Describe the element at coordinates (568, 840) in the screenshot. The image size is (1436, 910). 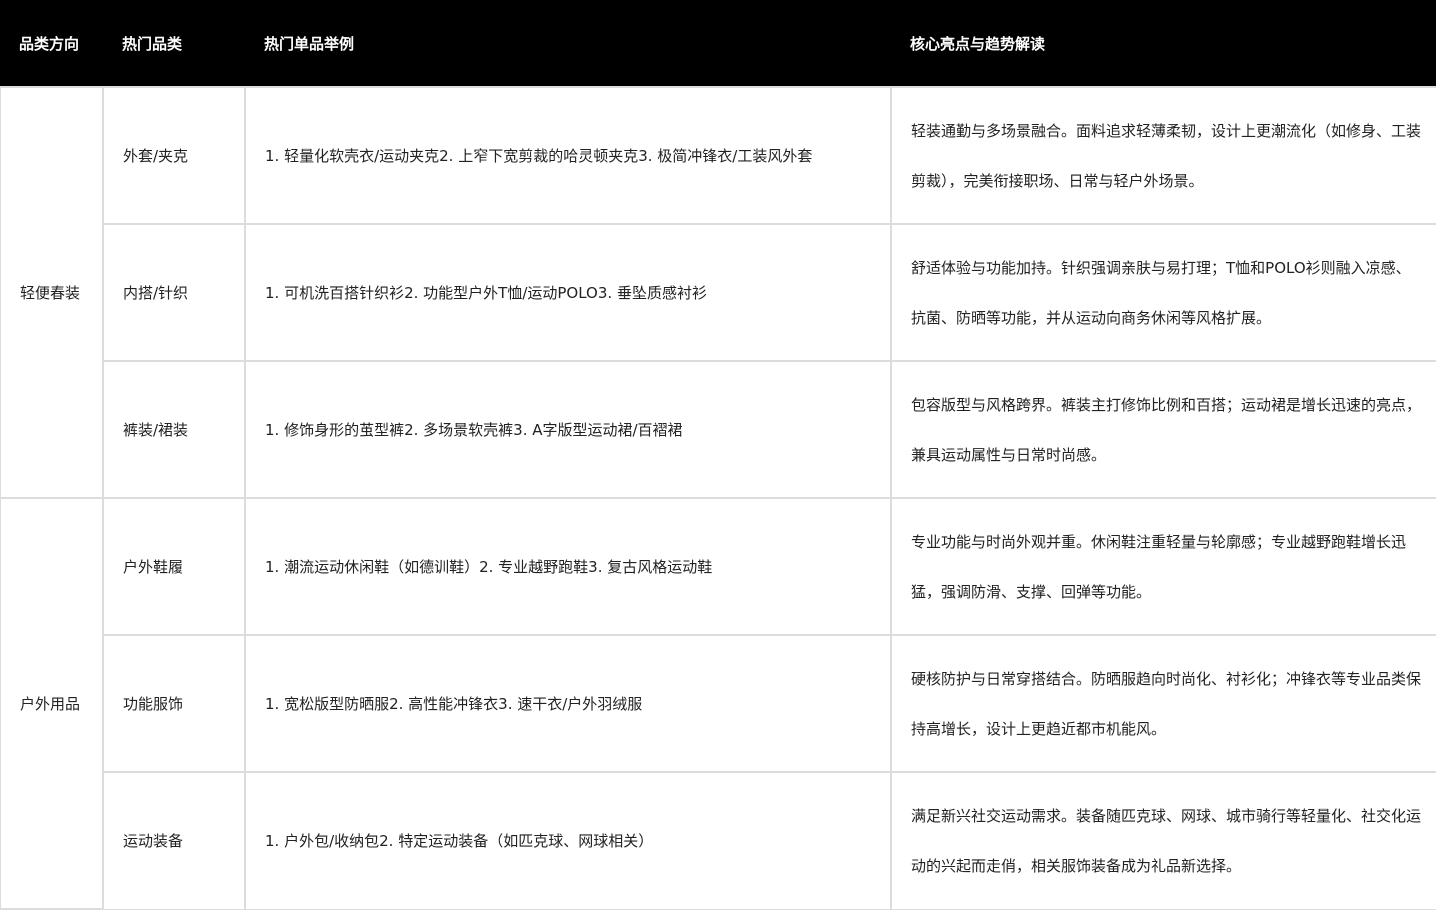
I see `examples-cell: 1. 户外包/收纳包2. 特定运动装备（如匹克球、网球相关）` at that location.